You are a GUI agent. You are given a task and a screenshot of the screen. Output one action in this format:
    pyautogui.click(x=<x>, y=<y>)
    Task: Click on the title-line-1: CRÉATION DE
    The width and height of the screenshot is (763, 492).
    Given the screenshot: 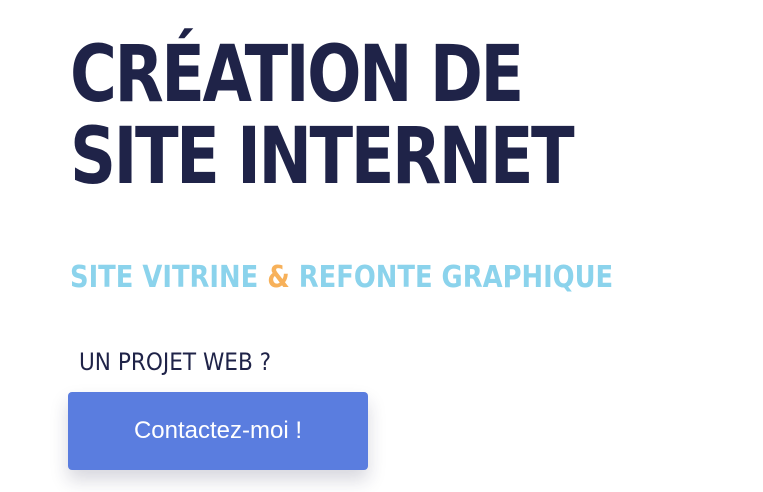 What is the action you would take?
    pyautogui.click(x=297, y=75)
    